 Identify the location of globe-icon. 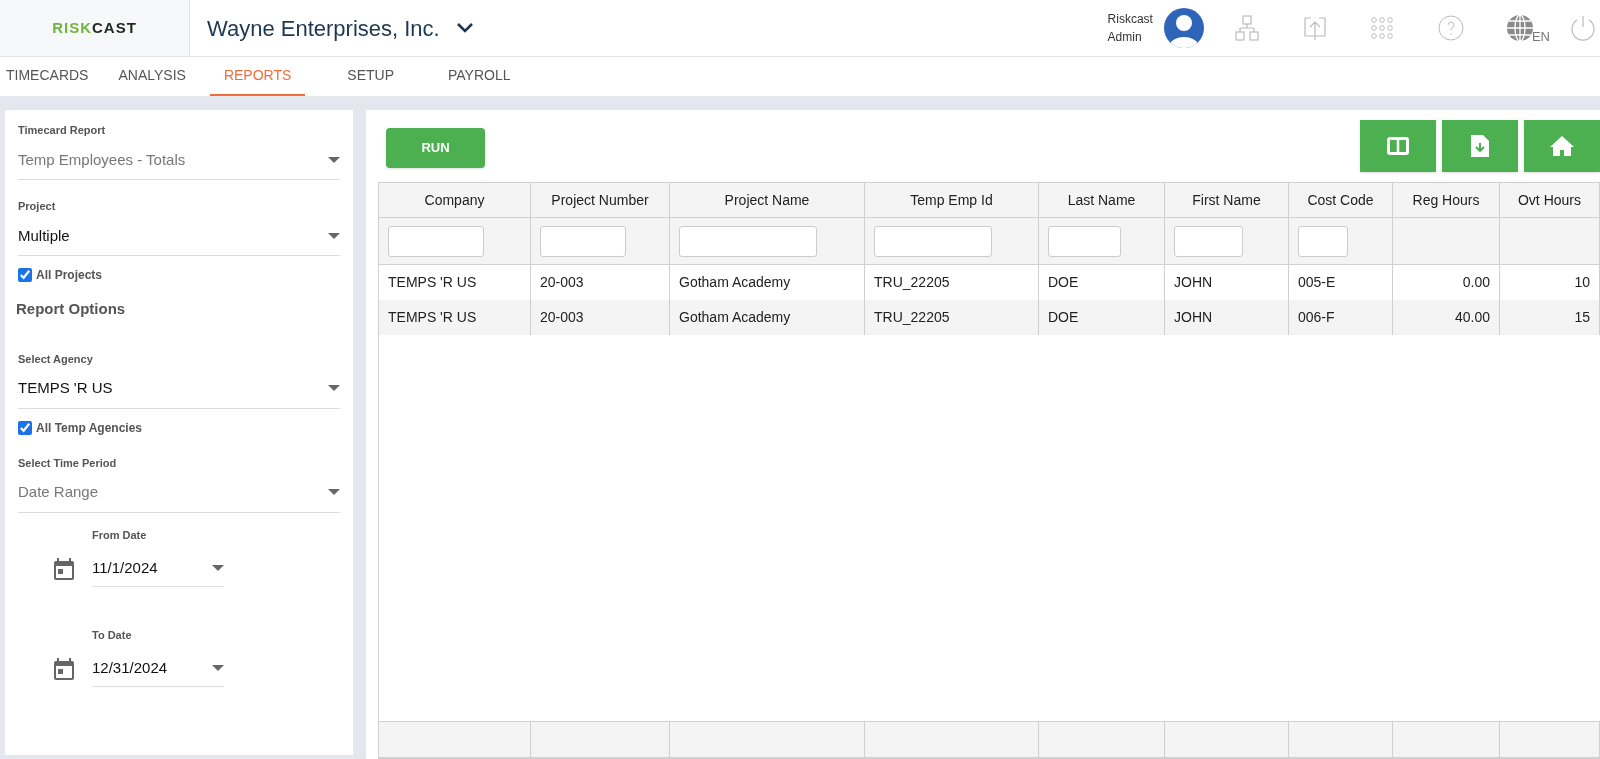
(1519, 28).